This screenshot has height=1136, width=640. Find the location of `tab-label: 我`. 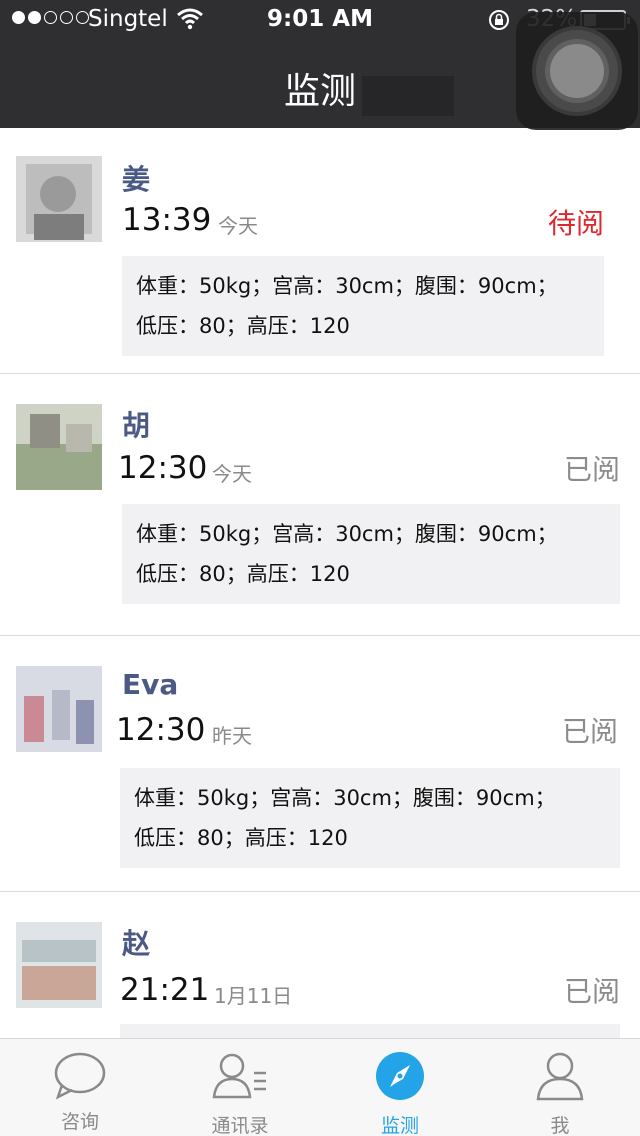

tab-label: 我 is located at coordinates (560, 1125).